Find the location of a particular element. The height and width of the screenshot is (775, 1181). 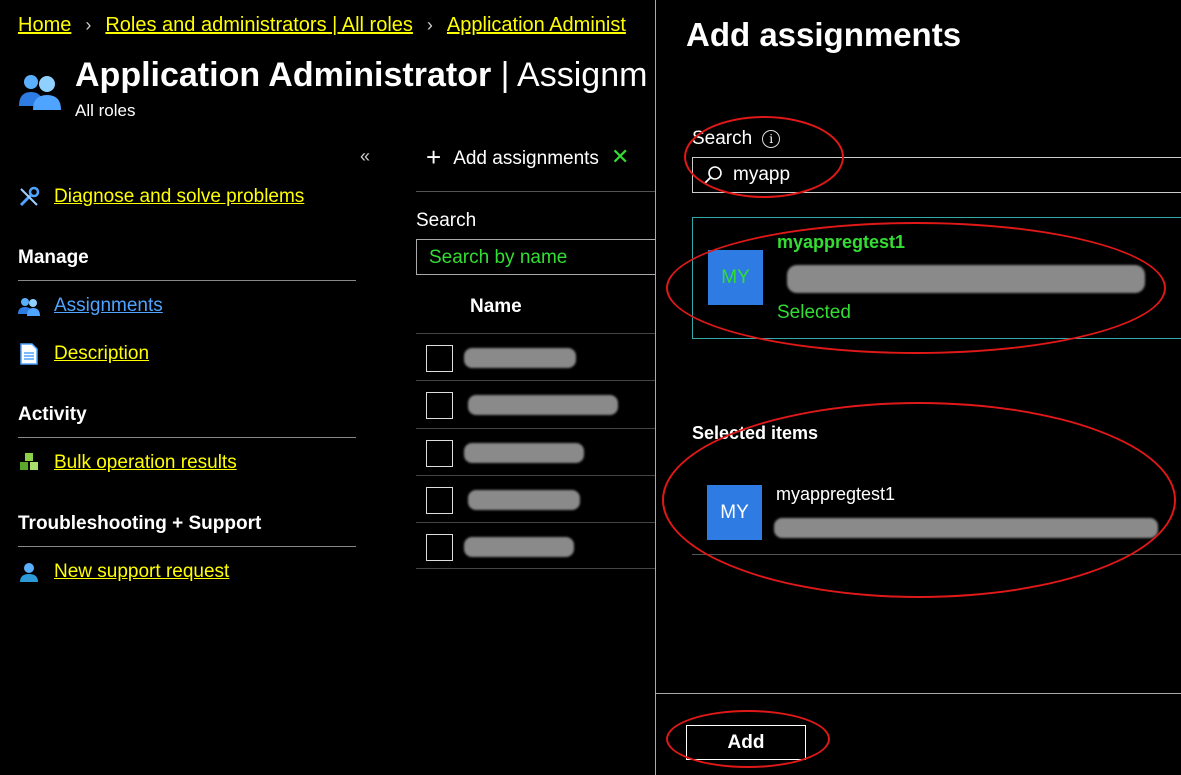

collapse-sidebar-button: « is located at coordinates (365, 156).